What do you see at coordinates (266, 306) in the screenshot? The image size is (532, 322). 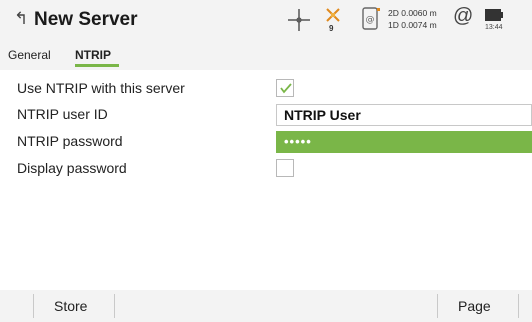 I see `softkey-bar: Store Page` at bounding box center [266, 306].